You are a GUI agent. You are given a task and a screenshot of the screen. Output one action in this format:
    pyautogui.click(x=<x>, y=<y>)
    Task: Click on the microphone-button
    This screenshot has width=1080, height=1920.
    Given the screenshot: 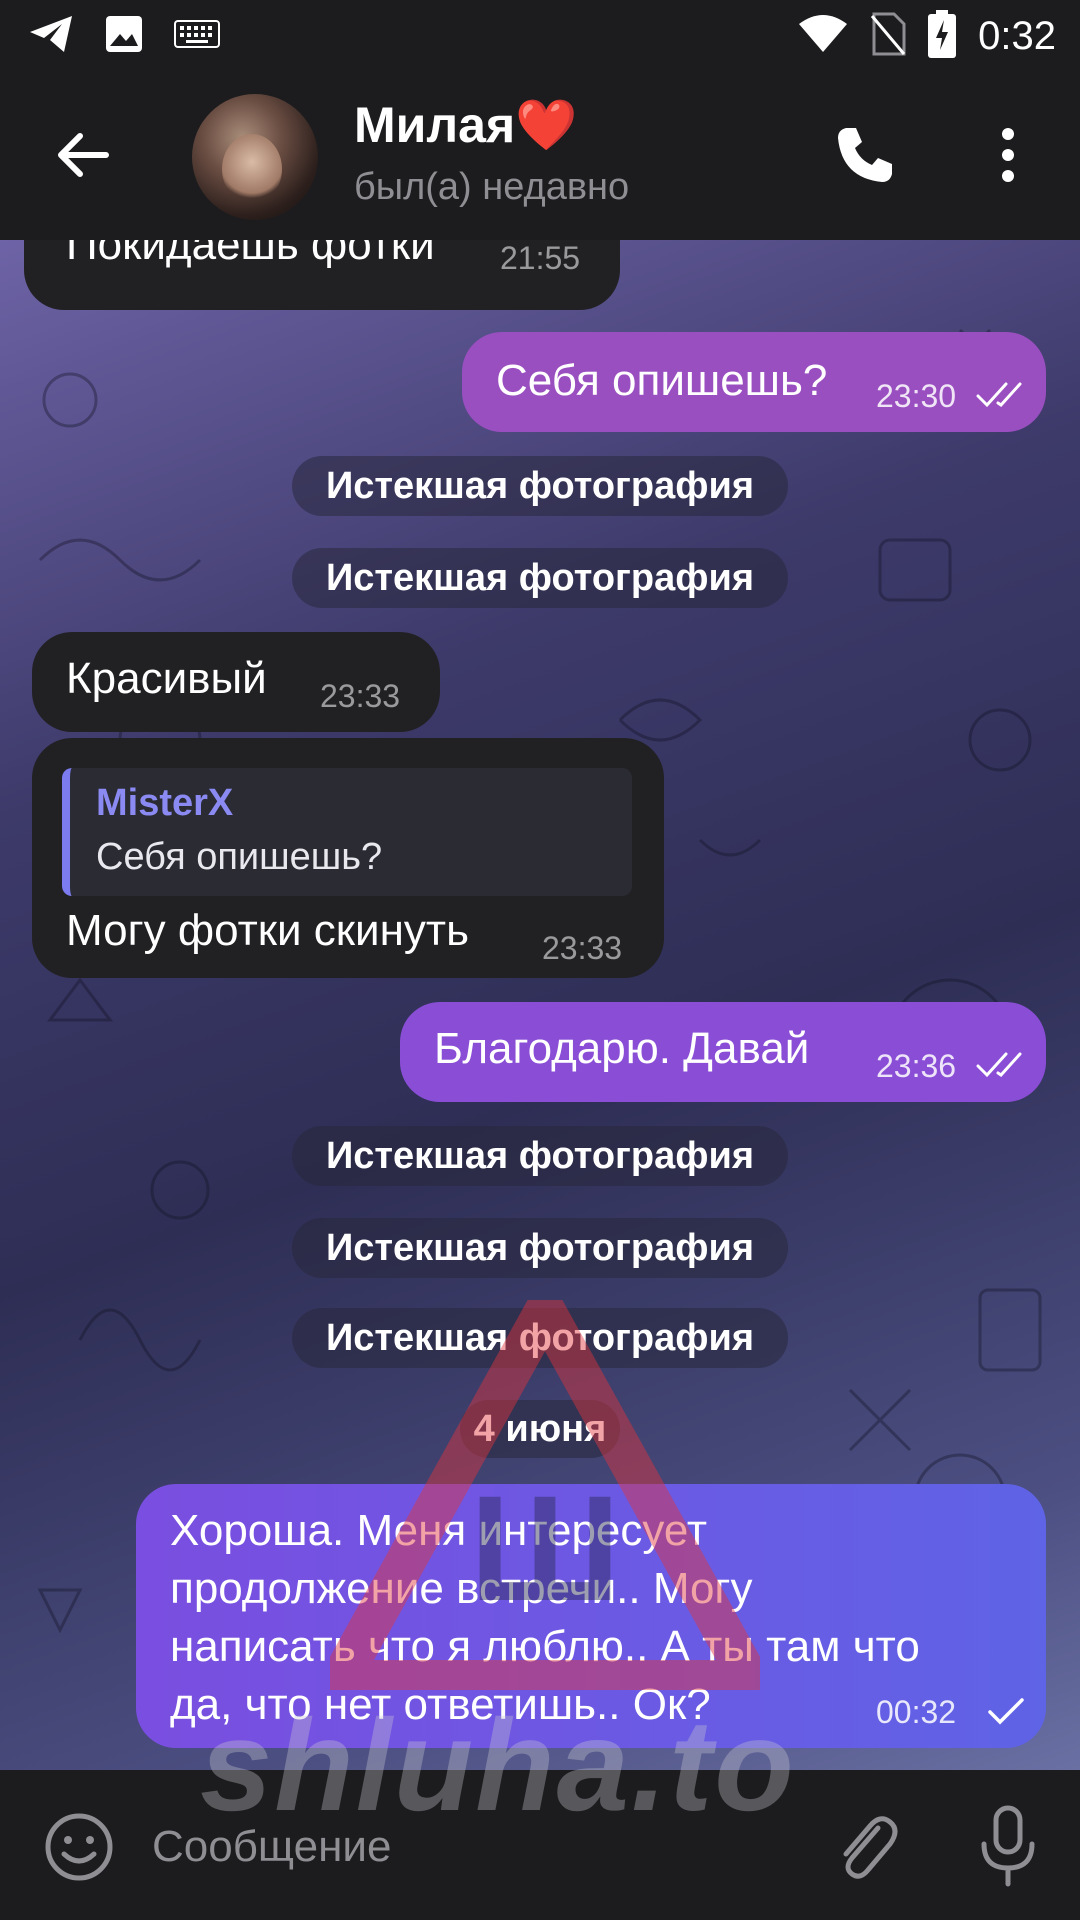 What is the action you would take?
    pyautogui.click(x=1008, y=1846)
    